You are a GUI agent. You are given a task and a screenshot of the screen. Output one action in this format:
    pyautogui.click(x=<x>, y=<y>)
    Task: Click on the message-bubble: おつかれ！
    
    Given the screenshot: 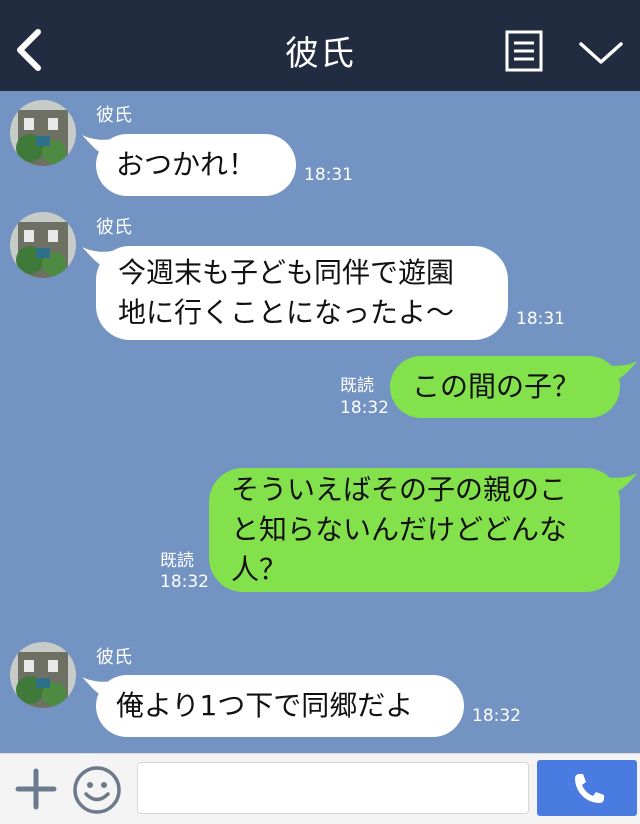 What is the action you would take?
    pyautogui.click(x=196, y=165)
    